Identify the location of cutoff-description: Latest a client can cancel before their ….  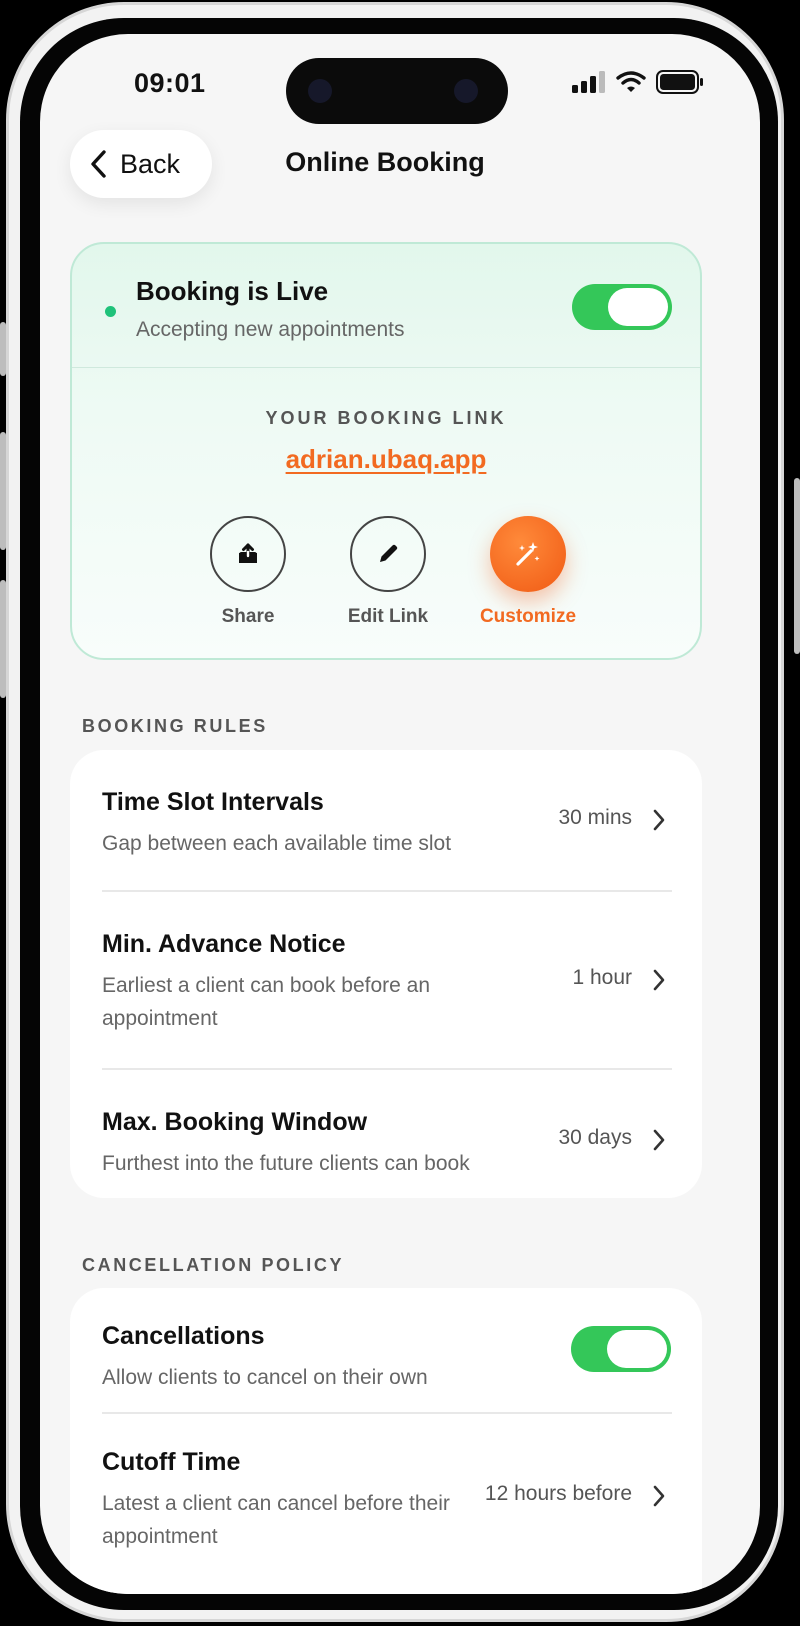
(276, 1520).